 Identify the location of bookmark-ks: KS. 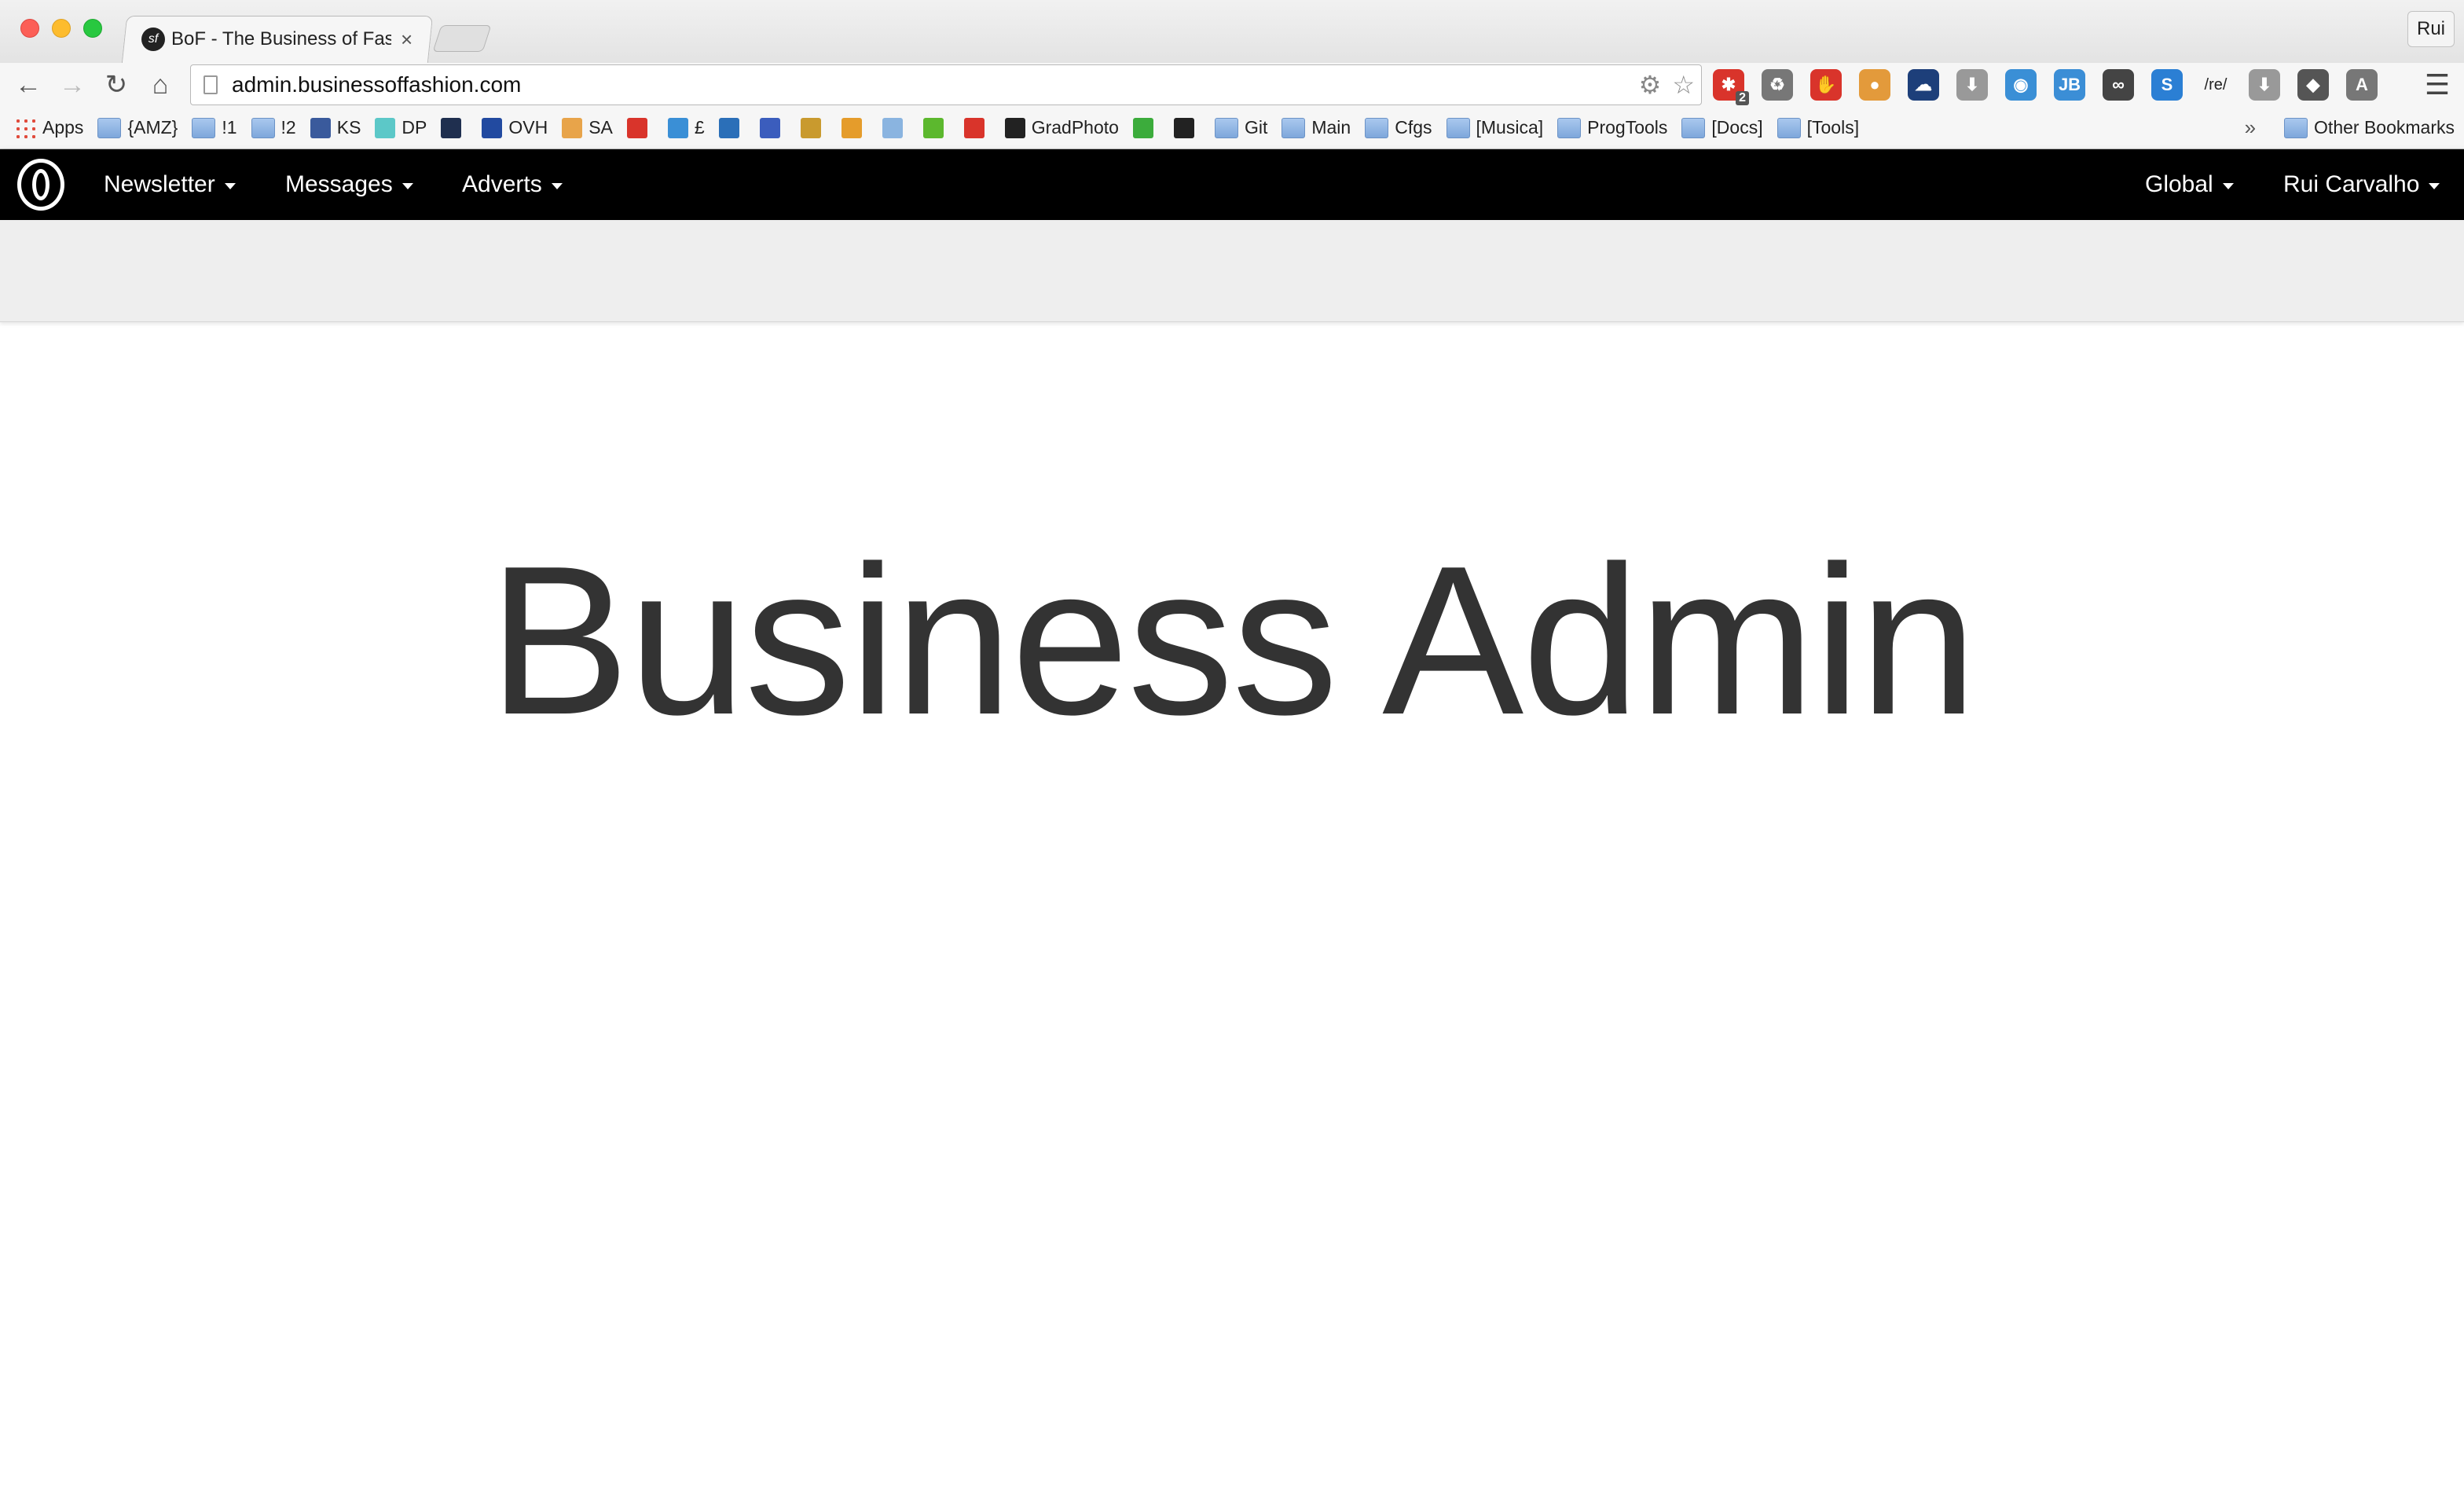
(335, 127).